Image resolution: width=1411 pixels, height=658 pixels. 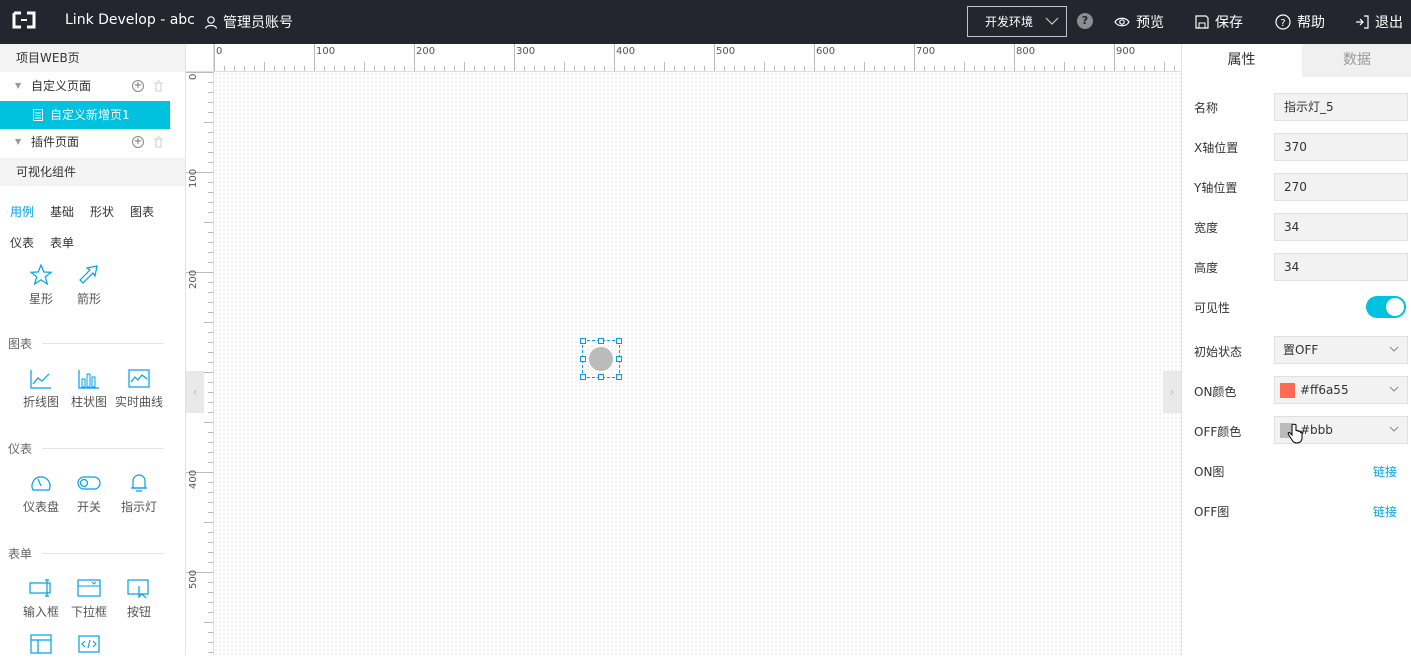 What do you see at coordinates (694, 57) in the screenshot?
I see `ruler-ticks-h` at bounding box center [694, 57].